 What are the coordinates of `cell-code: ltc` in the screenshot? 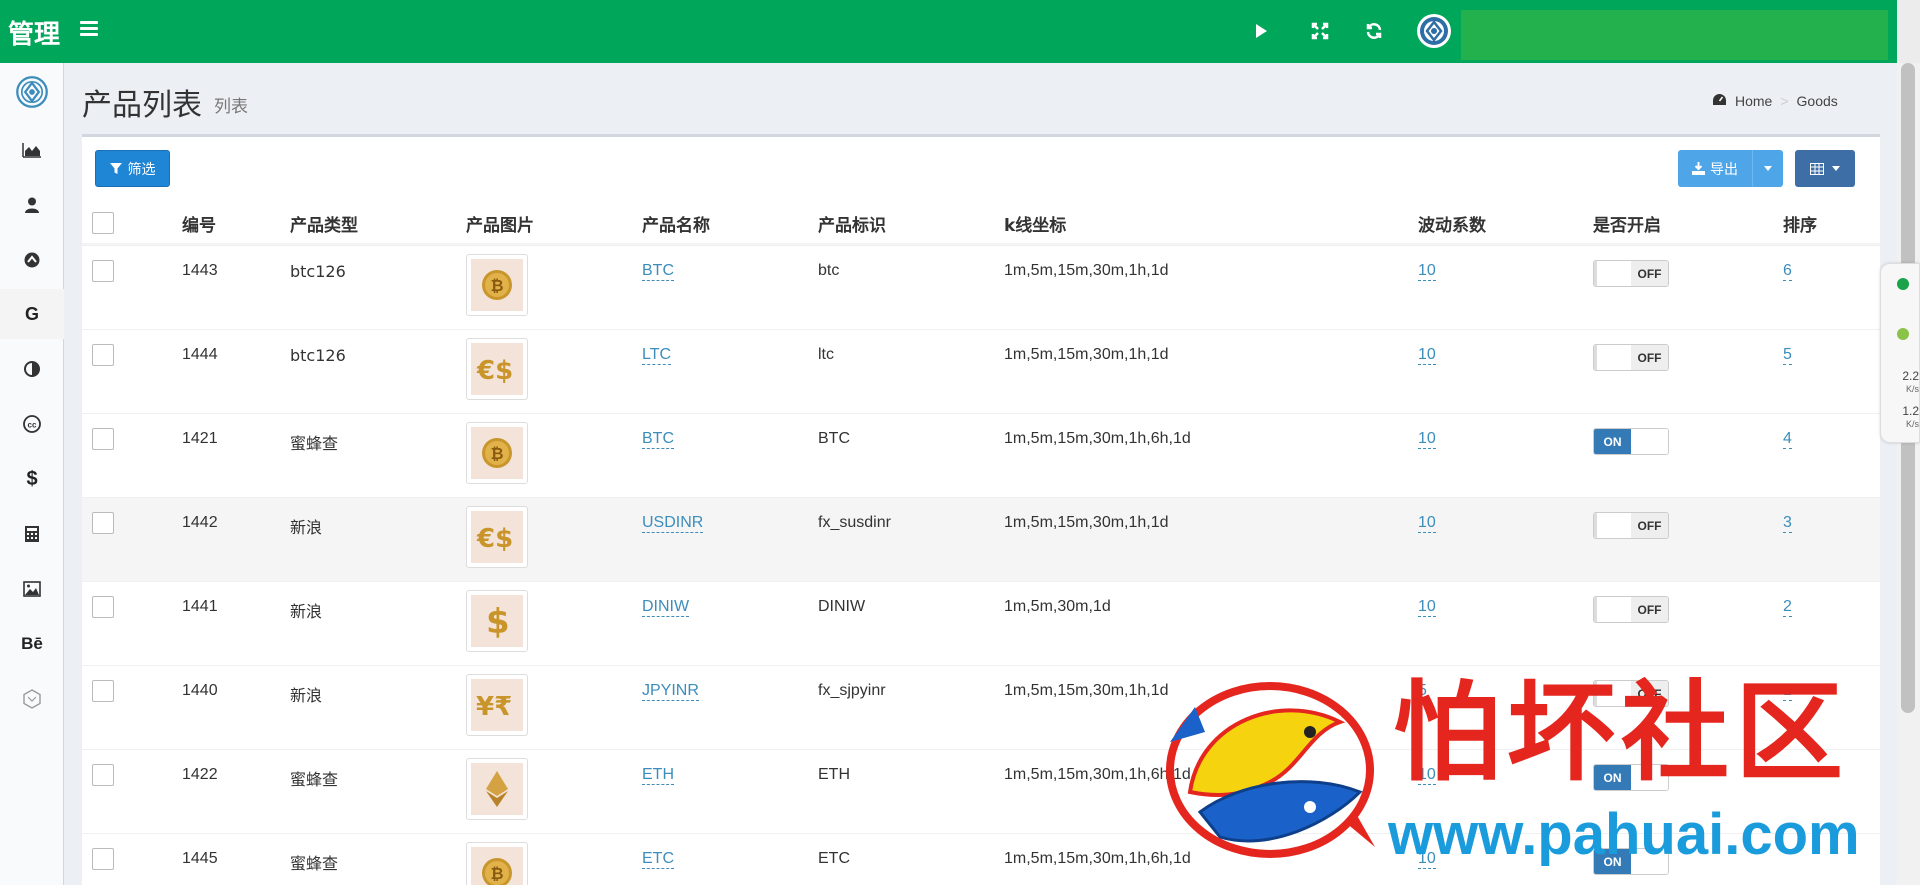 It's located at (826, 354).